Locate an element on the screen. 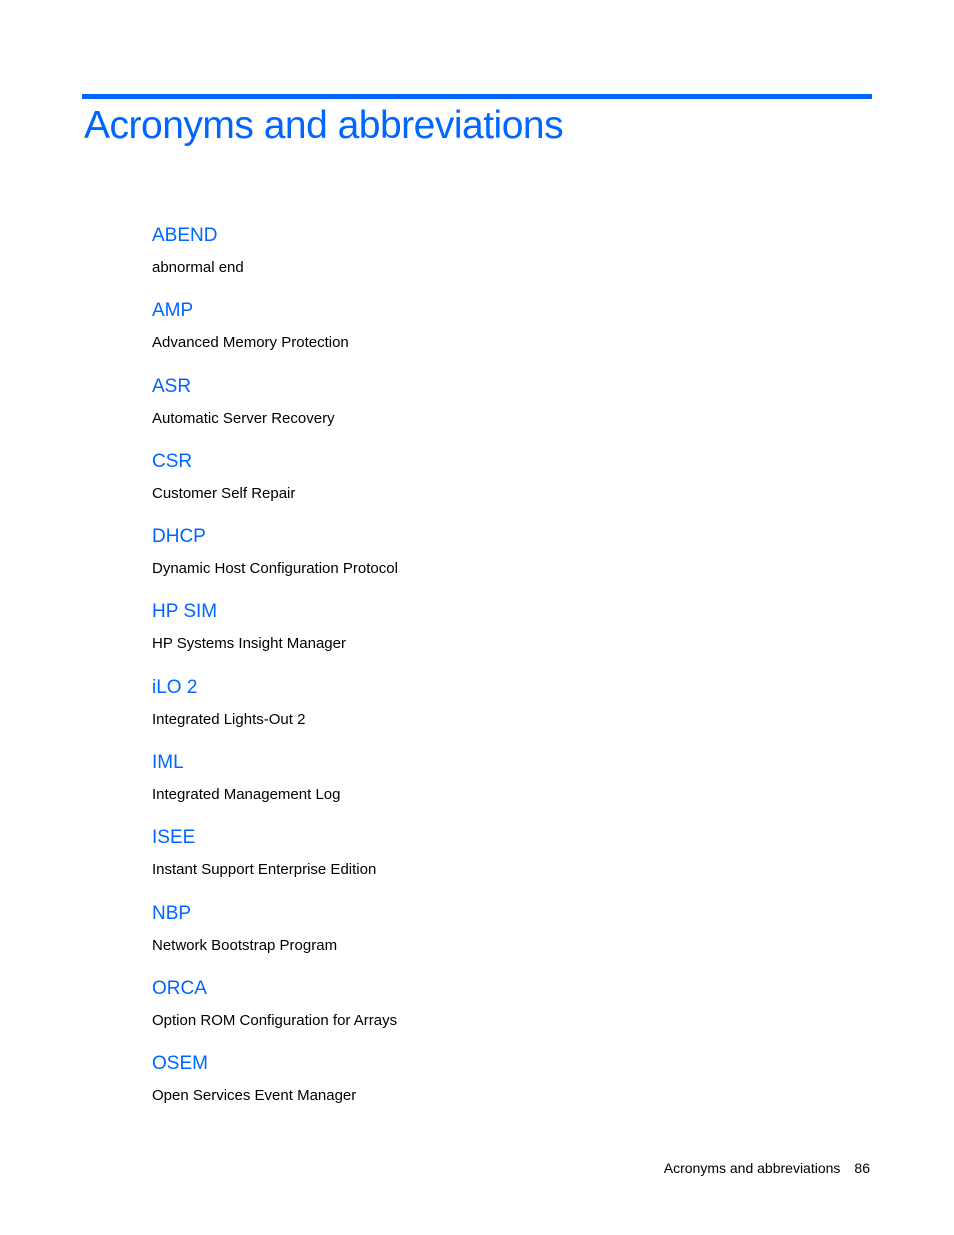  acronym-term: ABEND is located at coordinates (185, 235).